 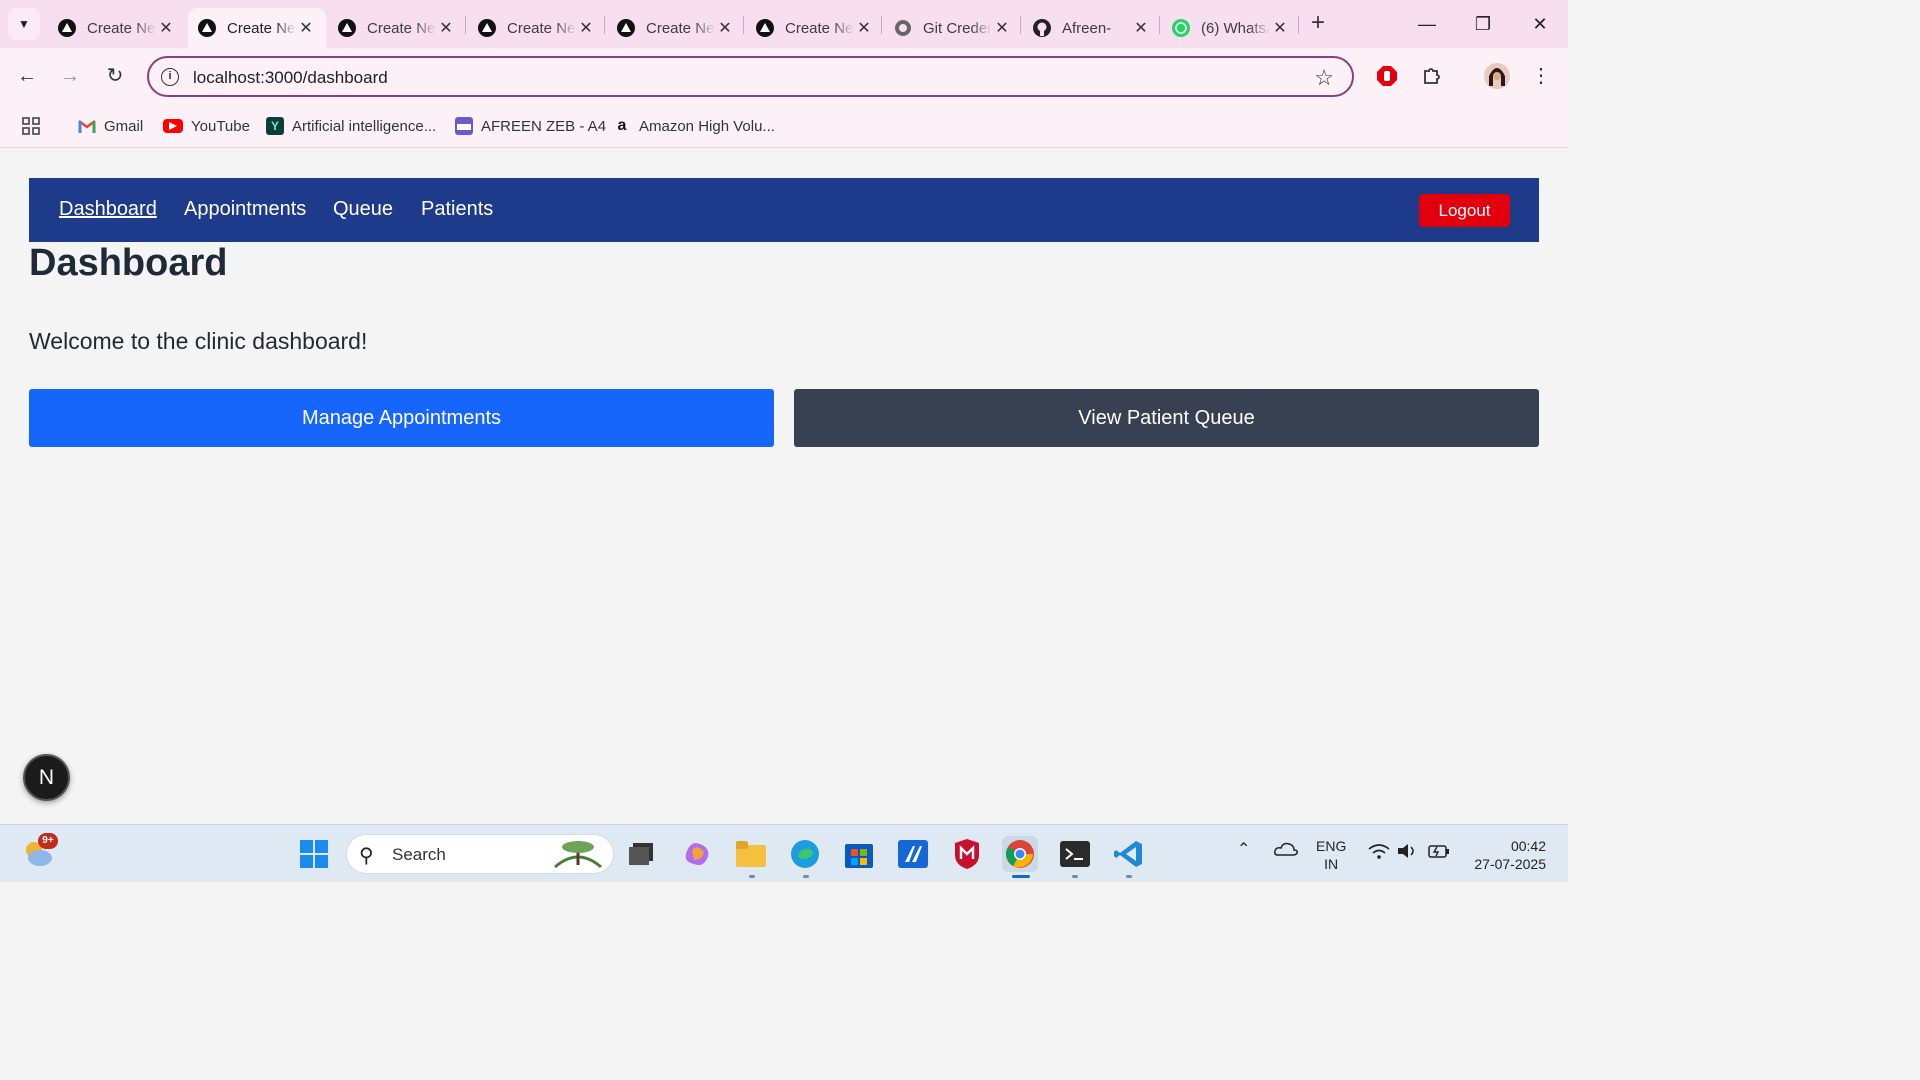 What do you see at coordinates (642, 854) in the screenshot?
I see `task-view-icon` at bounding box center [642, 854].